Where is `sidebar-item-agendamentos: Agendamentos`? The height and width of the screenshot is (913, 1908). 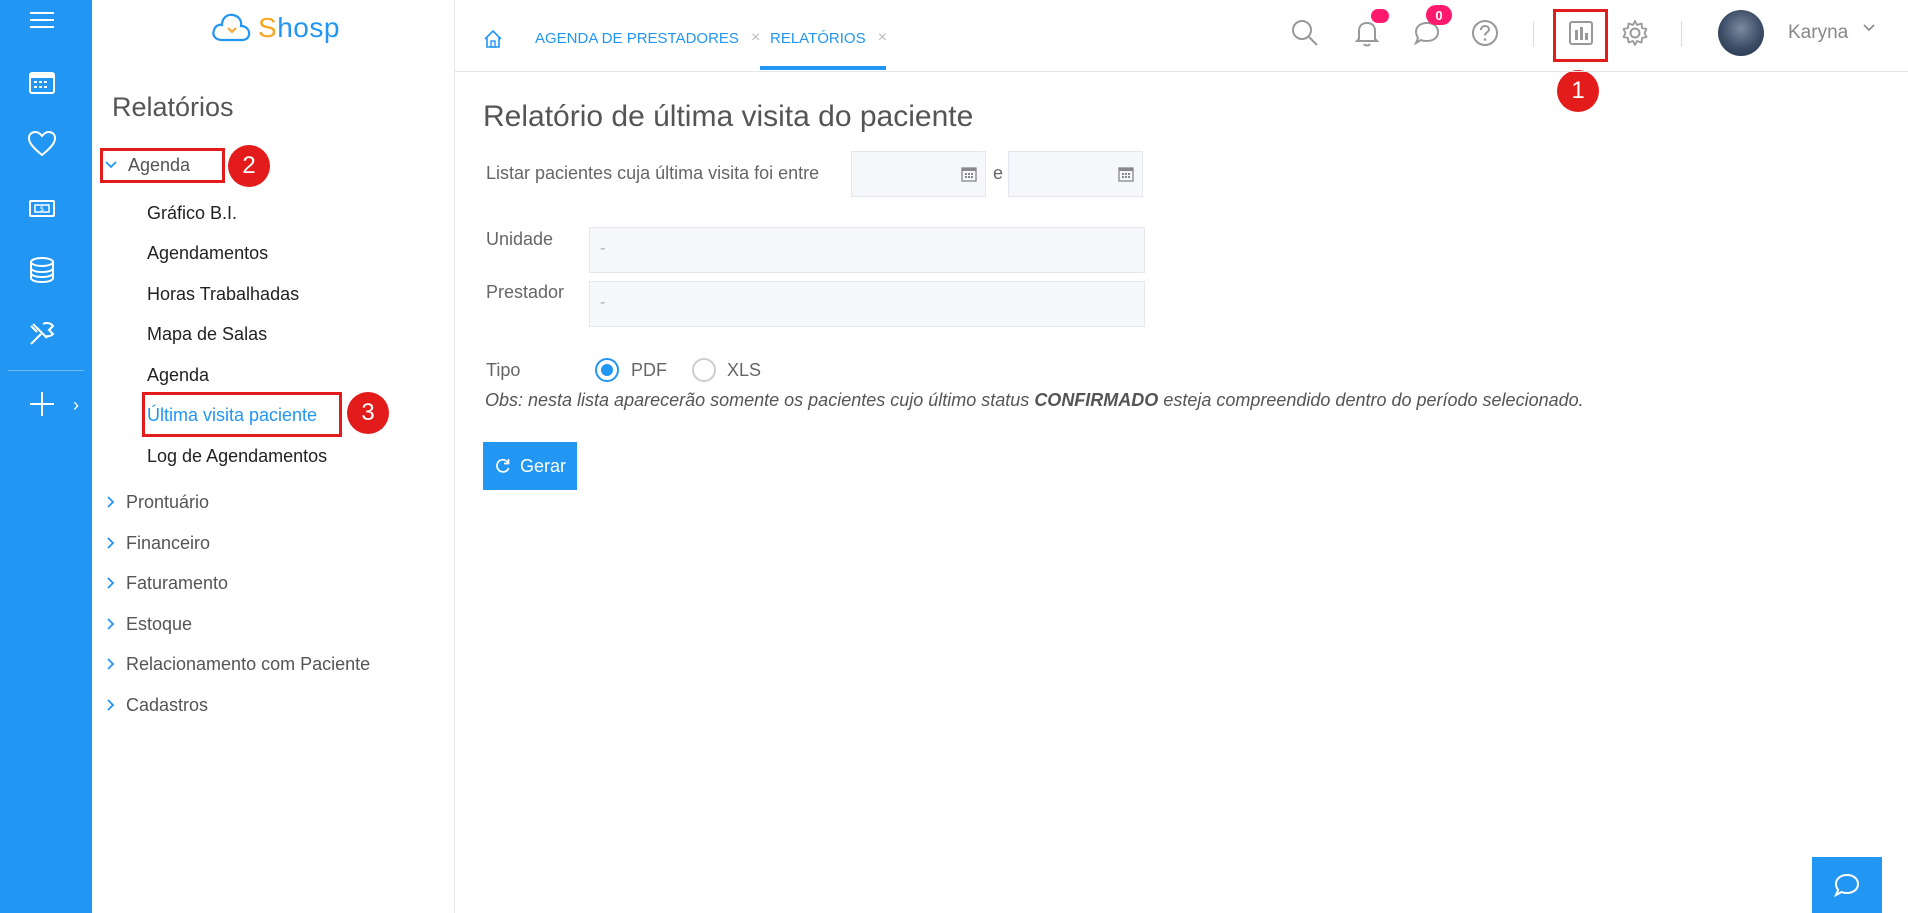
sidebar-item-agendamentos: Agendamentos is located at coordinates (207, 253).